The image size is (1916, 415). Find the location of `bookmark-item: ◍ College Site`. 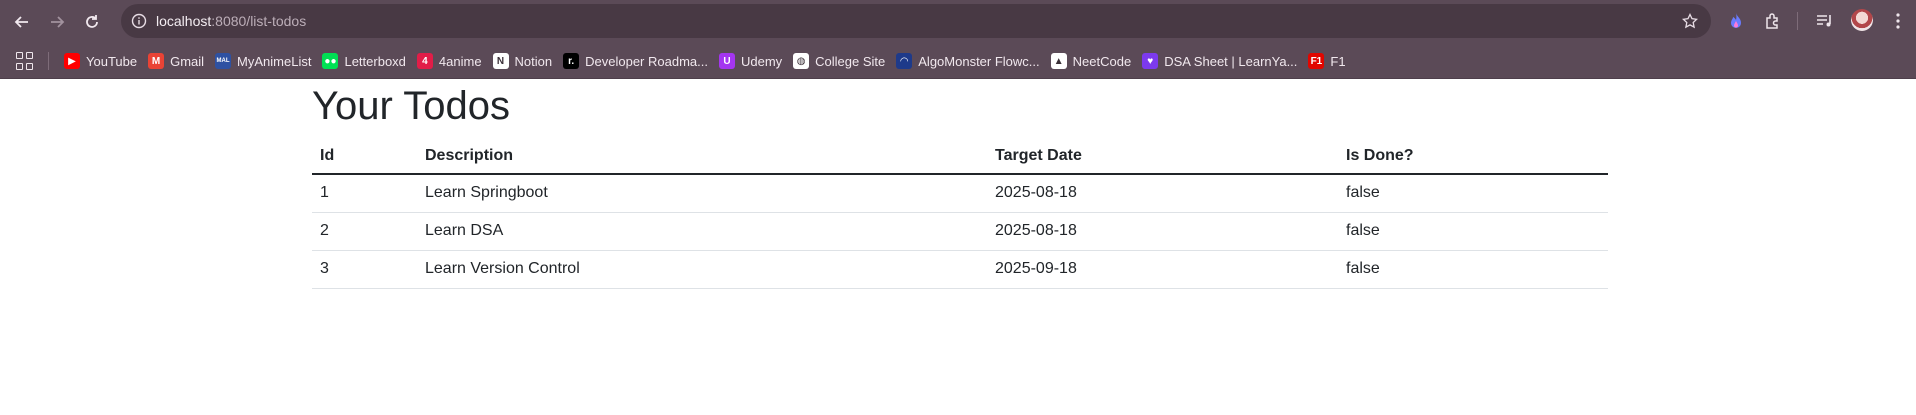

bookmark-item: ◍ College Site is located at coordinates (841, 61).